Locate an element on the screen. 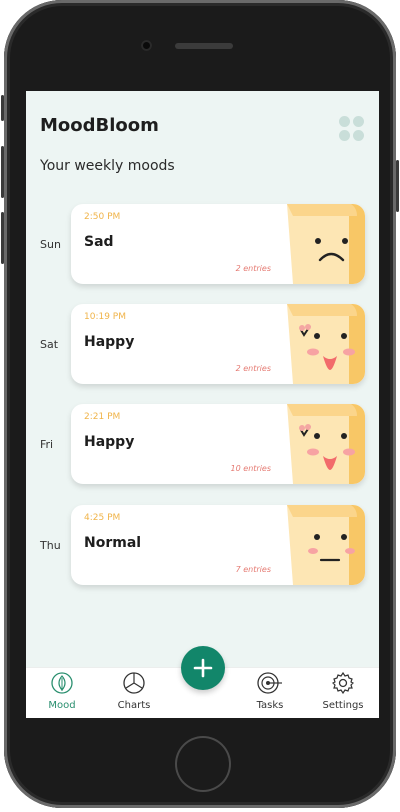  mood-name: Sad is located at coordinates (99, 242).